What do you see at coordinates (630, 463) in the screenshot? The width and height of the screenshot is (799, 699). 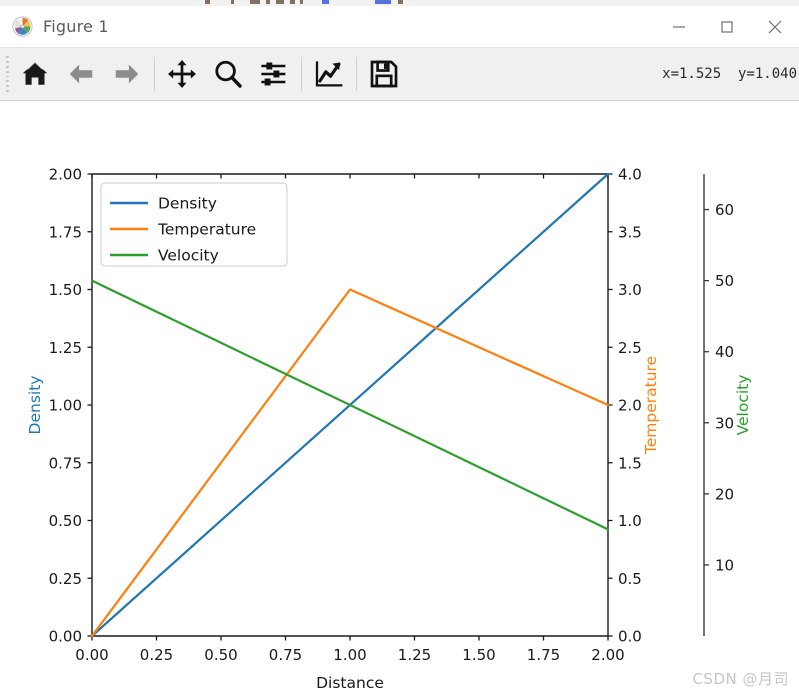 I see `y-tick-label-temperature: 1.5` at bounding box center [630, 463].